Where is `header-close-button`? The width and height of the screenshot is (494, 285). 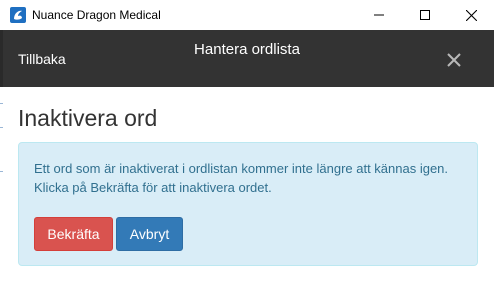 header-close-button is located at coordinates (454, 60).